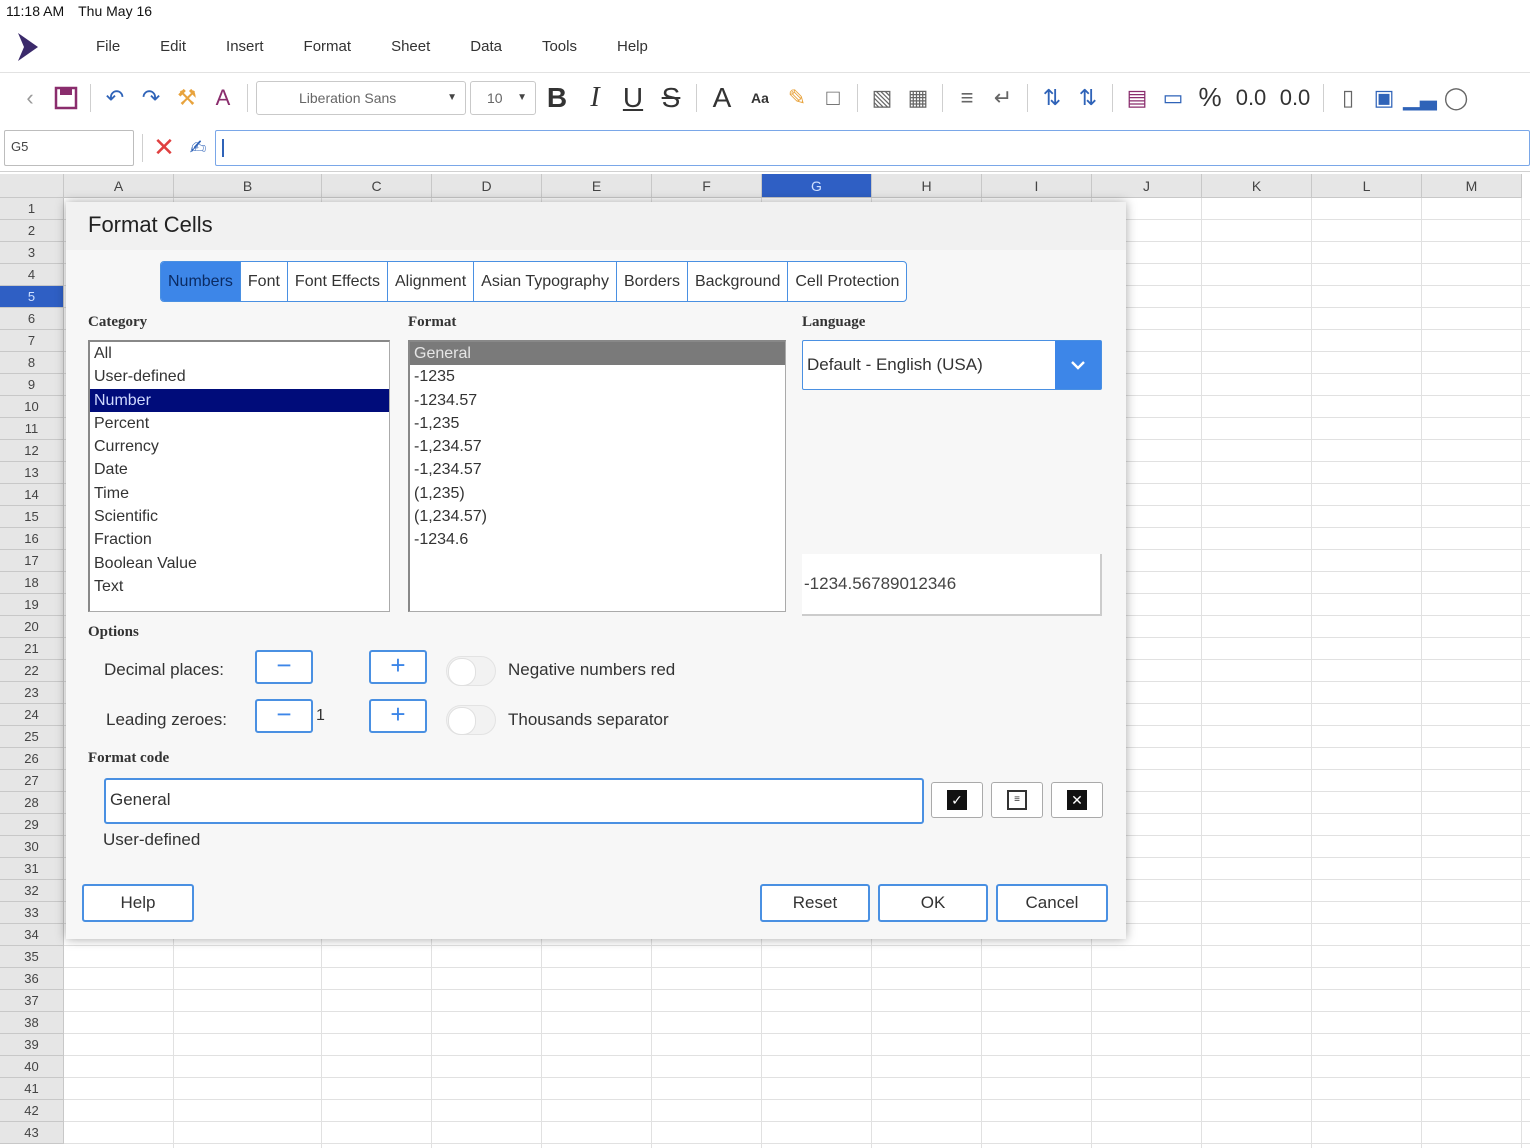 The image size is (1530, 1148). I want to click on row-header-5: 5, so click(32, 297).